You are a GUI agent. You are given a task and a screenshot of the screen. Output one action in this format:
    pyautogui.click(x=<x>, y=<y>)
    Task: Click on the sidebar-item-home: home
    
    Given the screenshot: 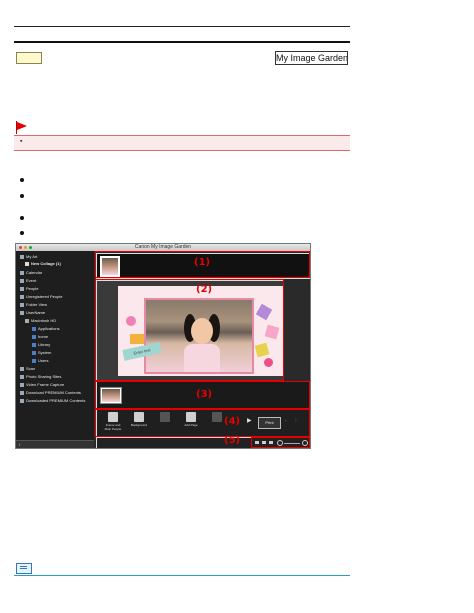 What is the action you would take?
    pyautogui.click(x=40, y=336)
    